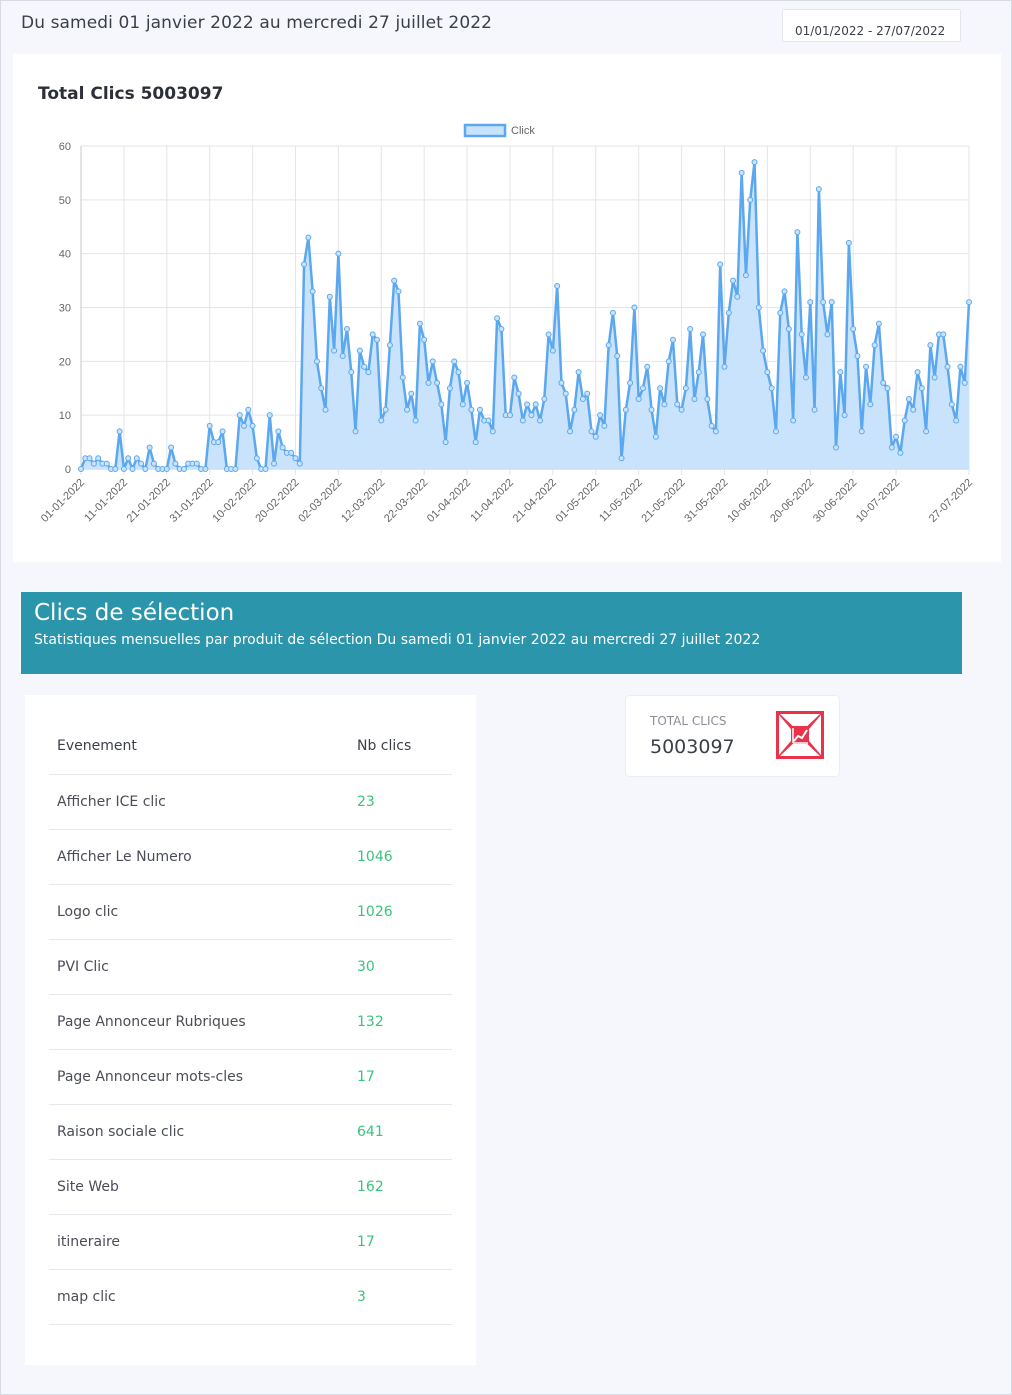 This screenshot has height=1395, width=1012. I want to click on x-tick-label: 02-03-2022, so click(320, 501).